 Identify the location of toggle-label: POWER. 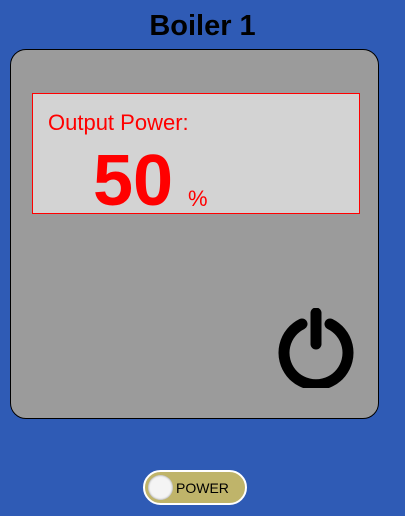
(202, 488).